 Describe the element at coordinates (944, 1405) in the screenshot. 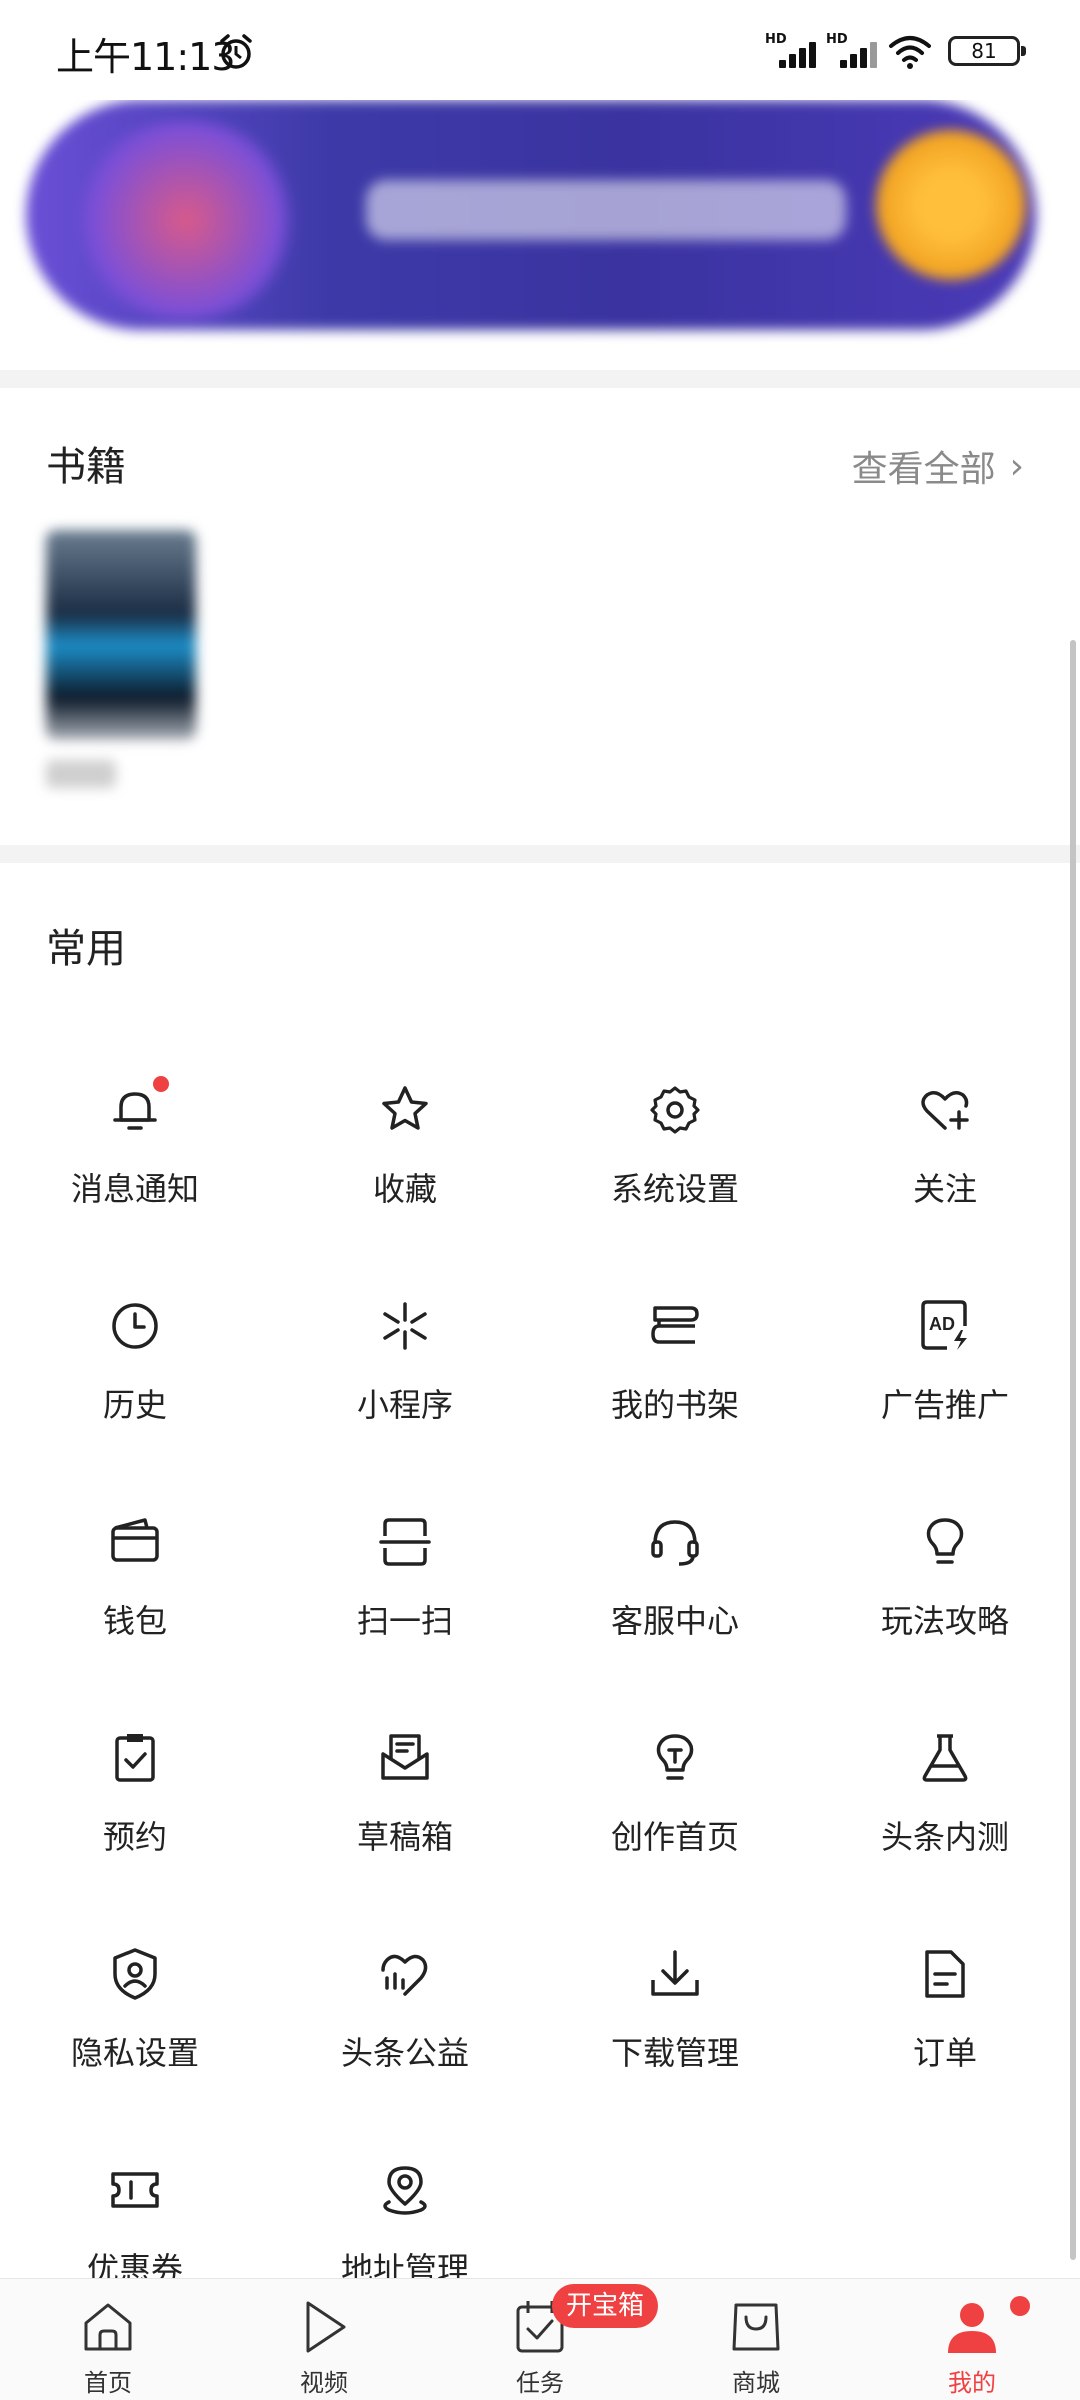

I see `grid-item-label: 广告推广` at that location.